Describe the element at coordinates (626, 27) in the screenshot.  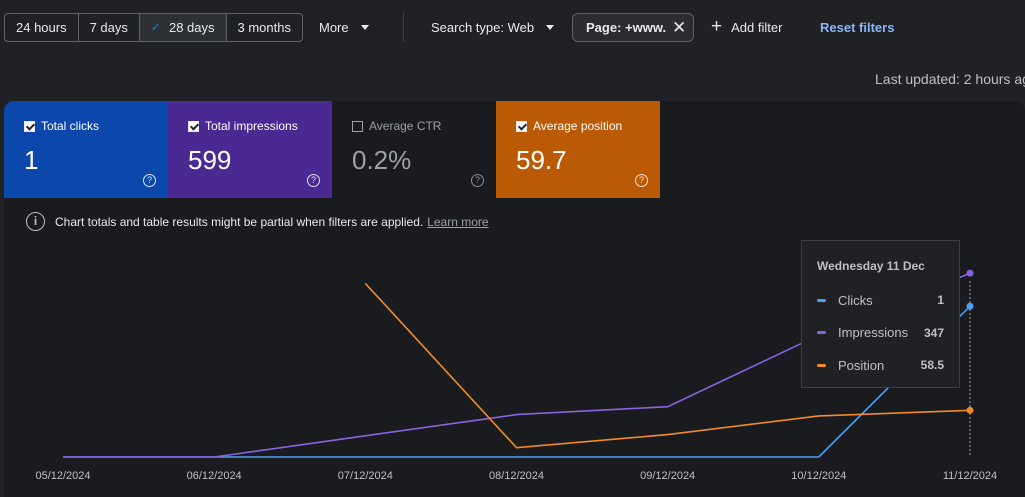
I see `page-filter-label: Page: +www.` at that location.